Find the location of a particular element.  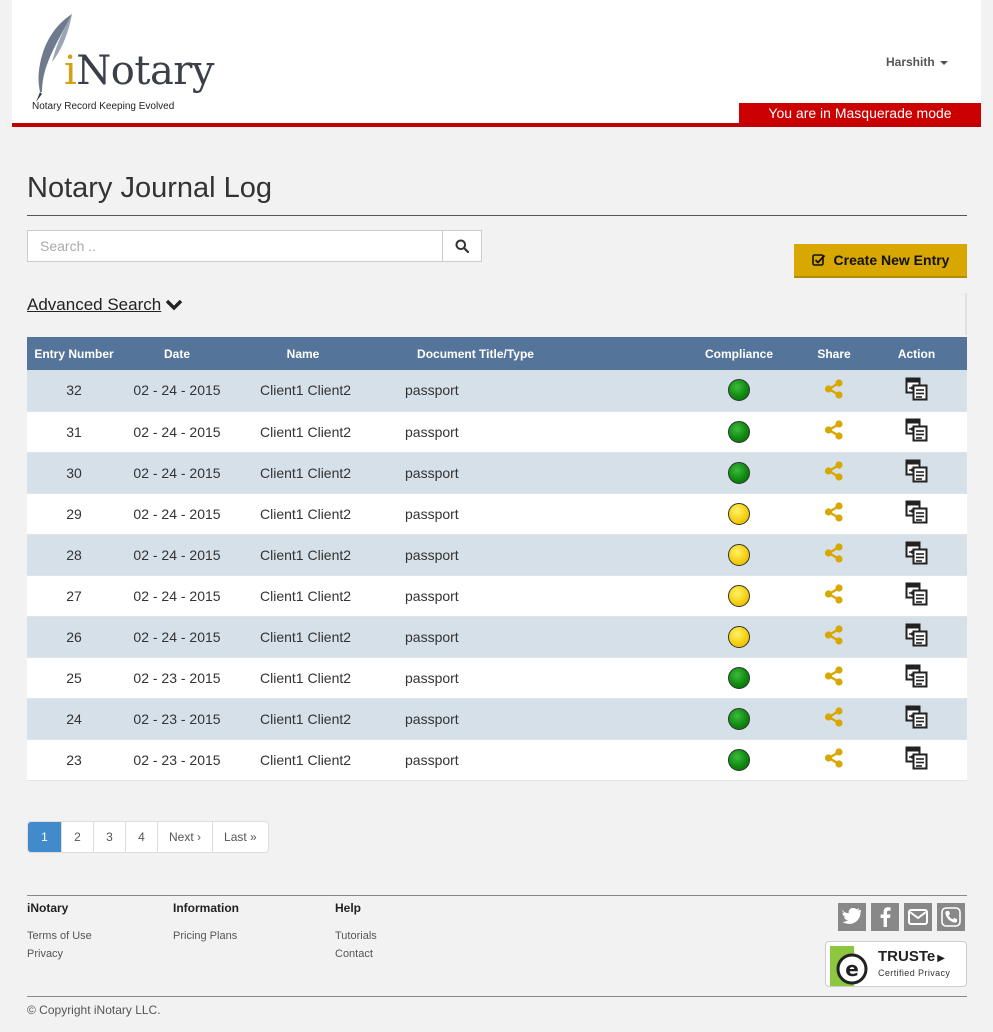

phone-button is located at coordinates (951, 917).